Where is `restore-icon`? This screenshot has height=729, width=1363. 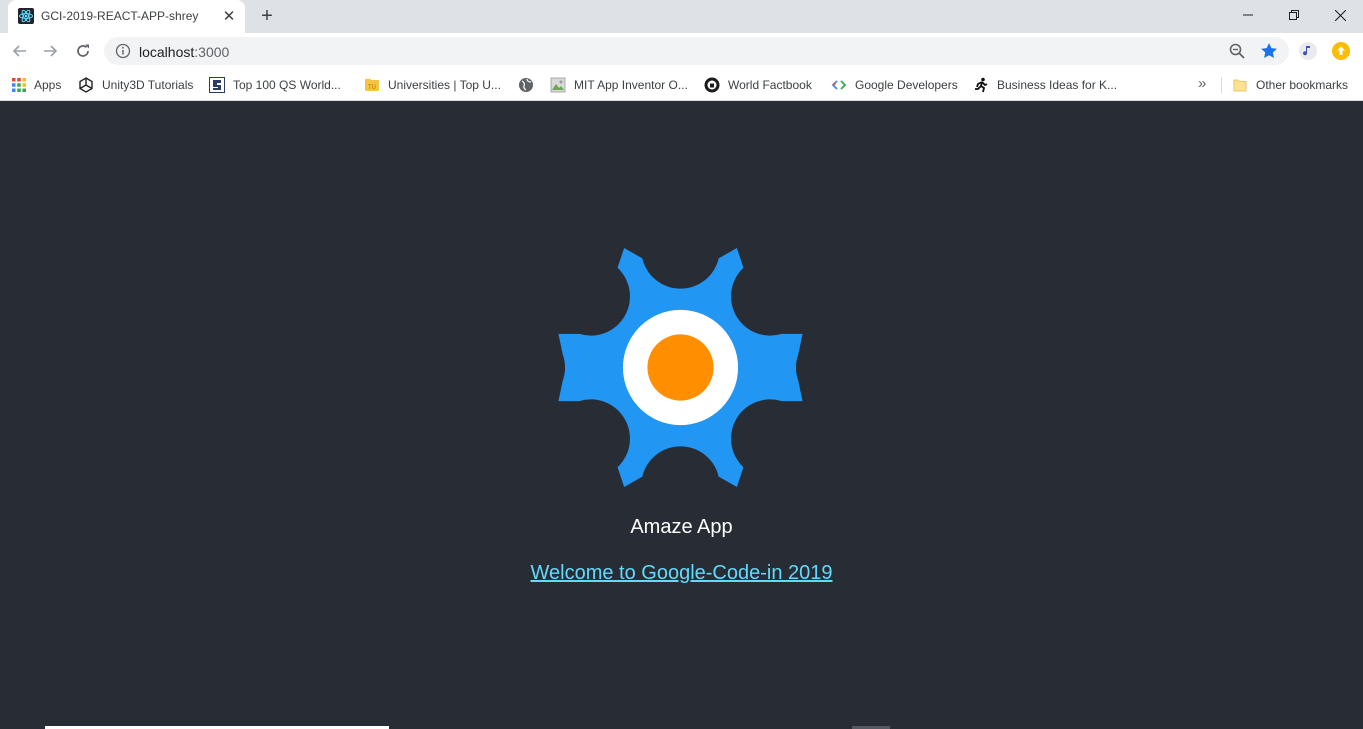 restore-icon is located at coordinates (1294, 15).